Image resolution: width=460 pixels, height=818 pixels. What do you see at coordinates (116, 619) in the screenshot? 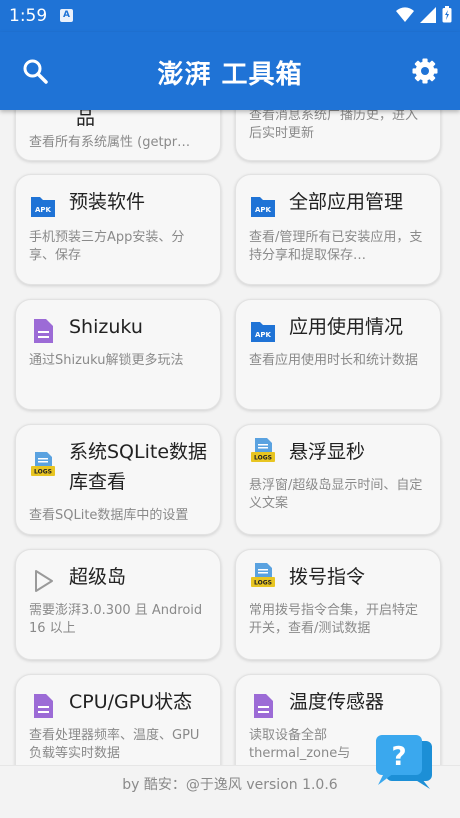
I see `card-desc: 需要澎湃3.0.300 且 Android 16 以上` at bounding box center [116, 619].